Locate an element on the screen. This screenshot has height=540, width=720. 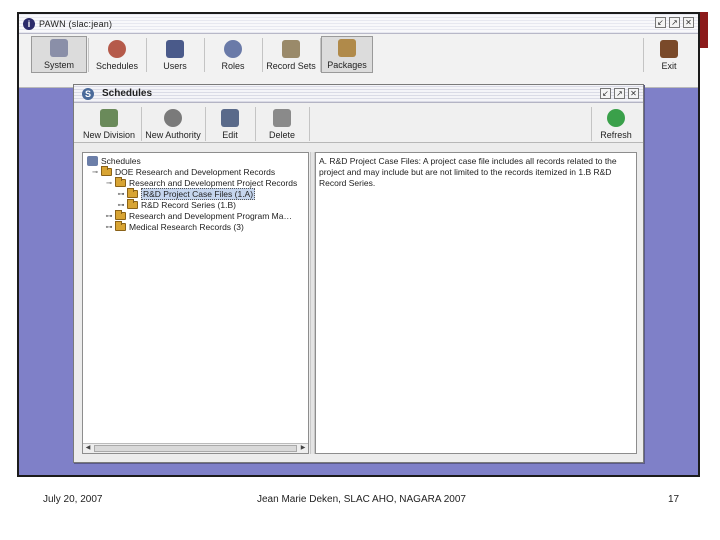
tree-node: ⊸ DOE Research and Development Records is located at coordinates (183, 171).